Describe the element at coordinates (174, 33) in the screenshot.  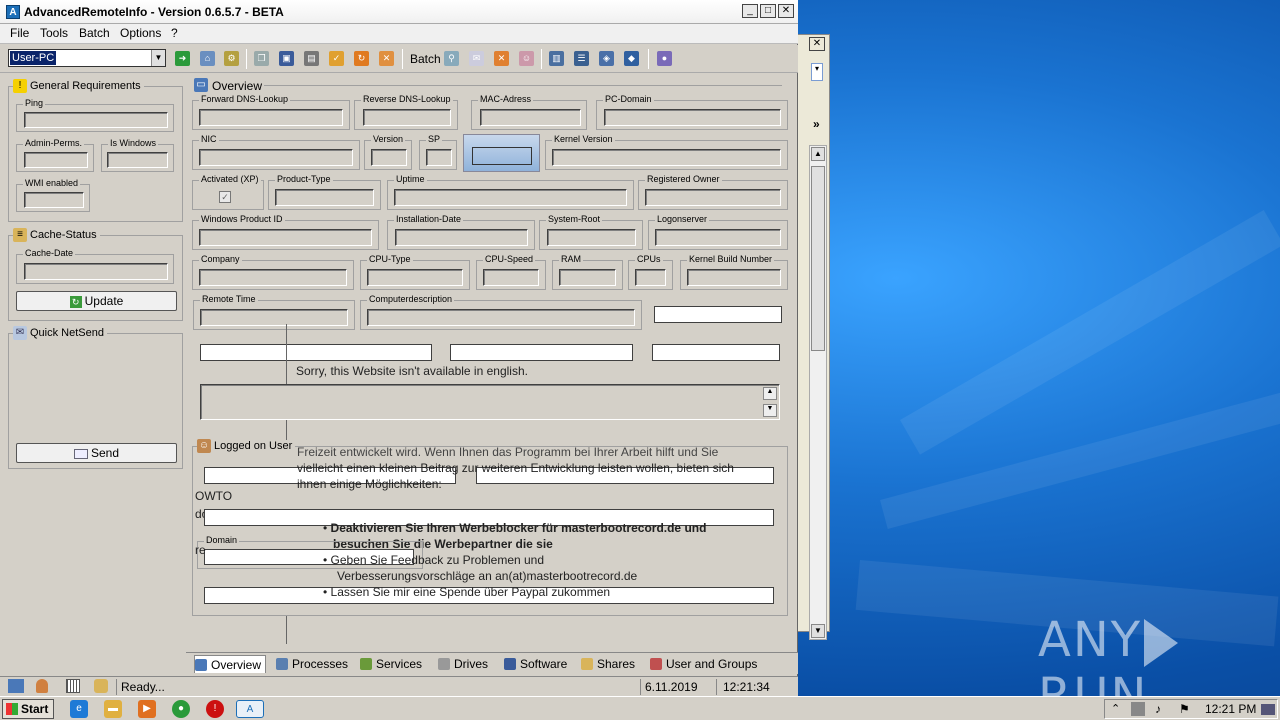
I see `menu-help: ?` at that location.